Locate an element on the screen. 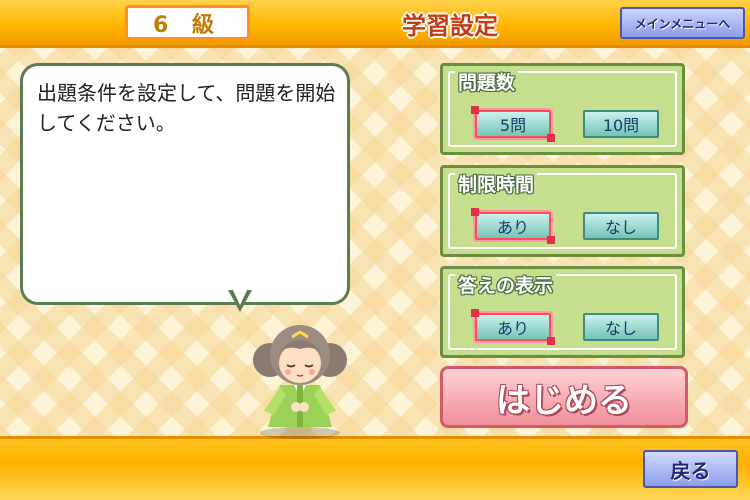 This screenshot has width=750, height=500. question-count-panel: 問題数 5問 10問 is located at coordinates (562, 109).